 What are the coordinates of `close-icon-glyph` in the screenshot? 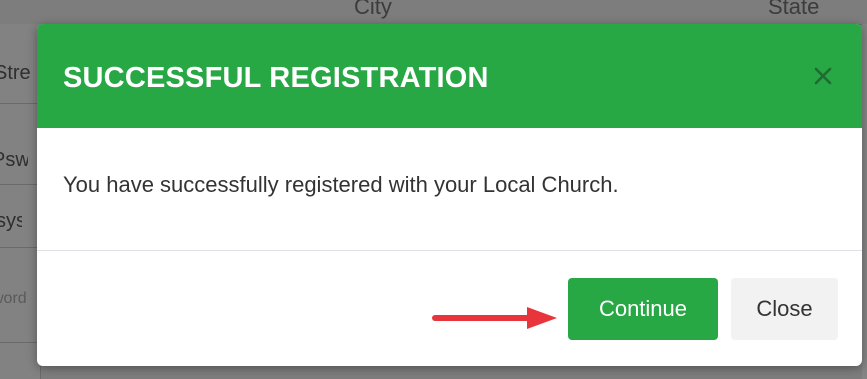 It's located at (823, 76).